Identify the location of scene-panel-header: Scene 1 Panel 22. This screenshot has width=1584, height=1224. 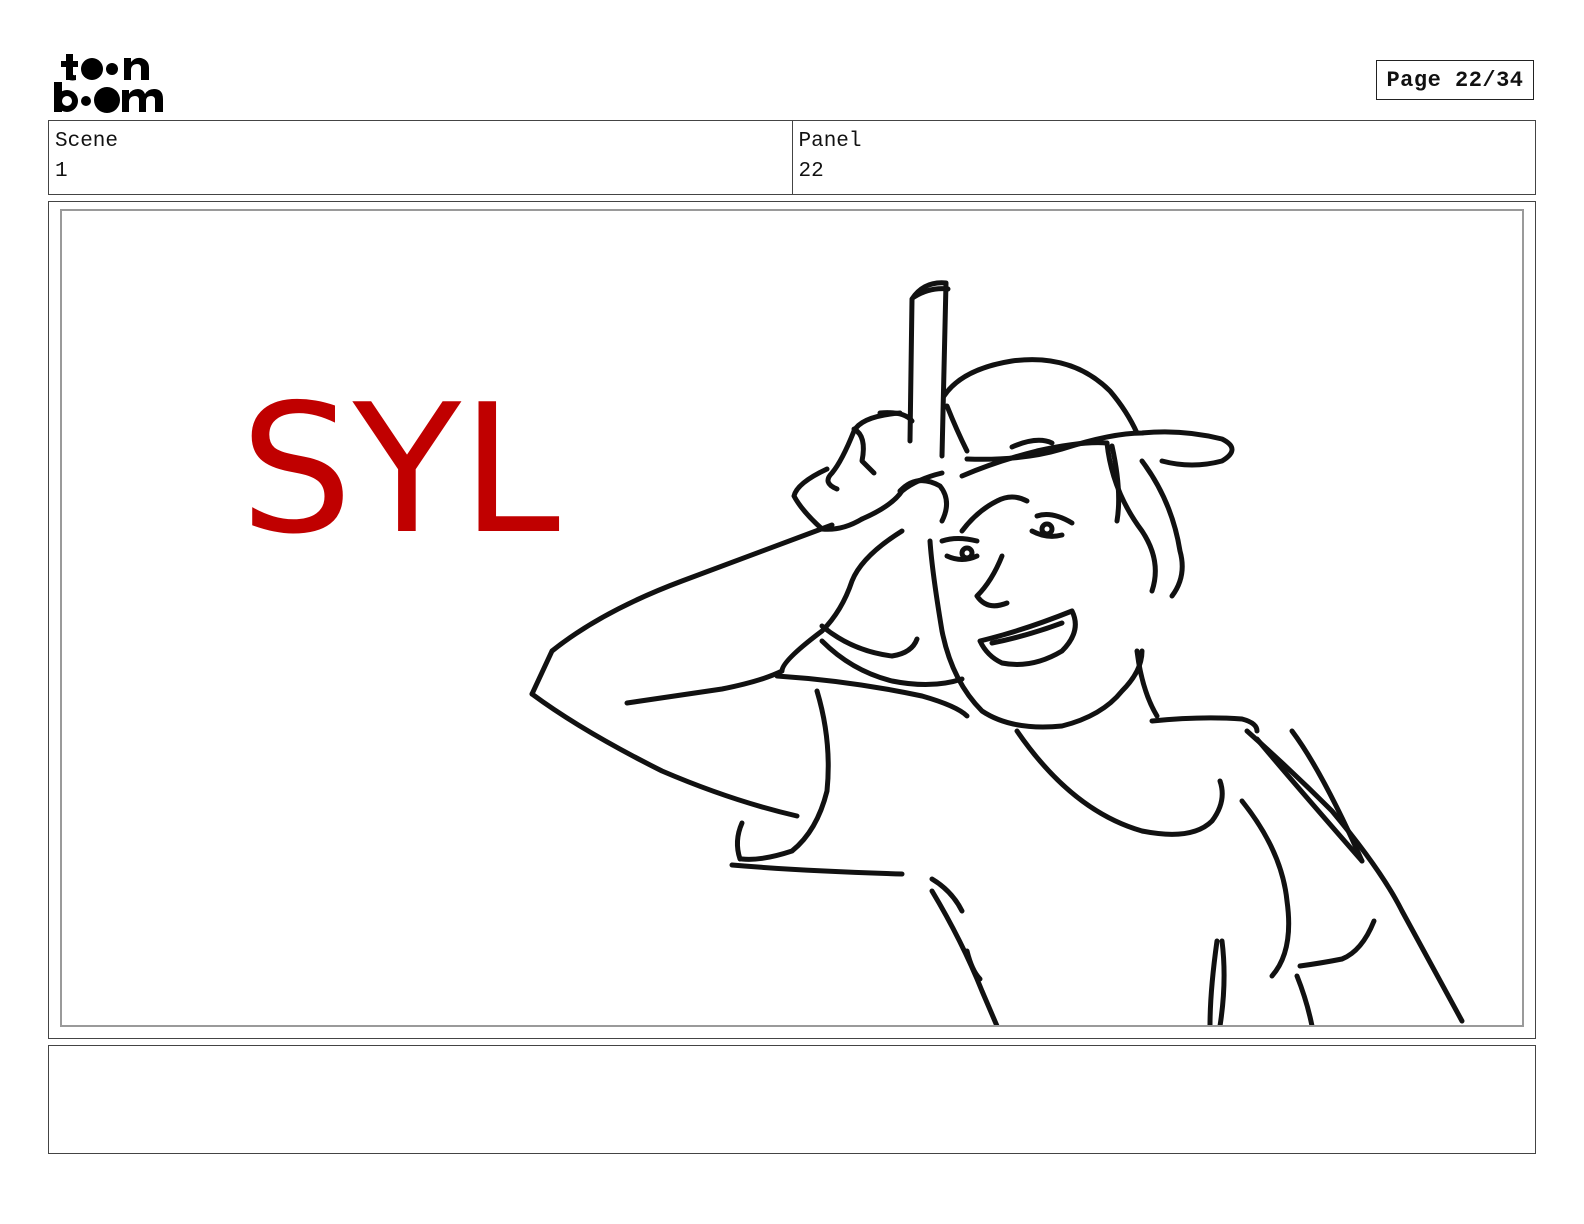
(792, 157).